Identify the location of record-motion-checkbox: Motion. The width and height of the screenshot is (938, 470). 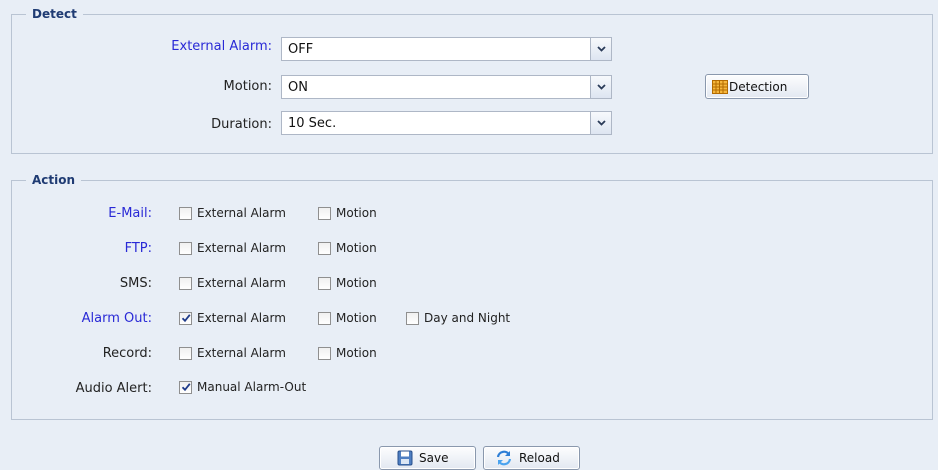
(347, 353).